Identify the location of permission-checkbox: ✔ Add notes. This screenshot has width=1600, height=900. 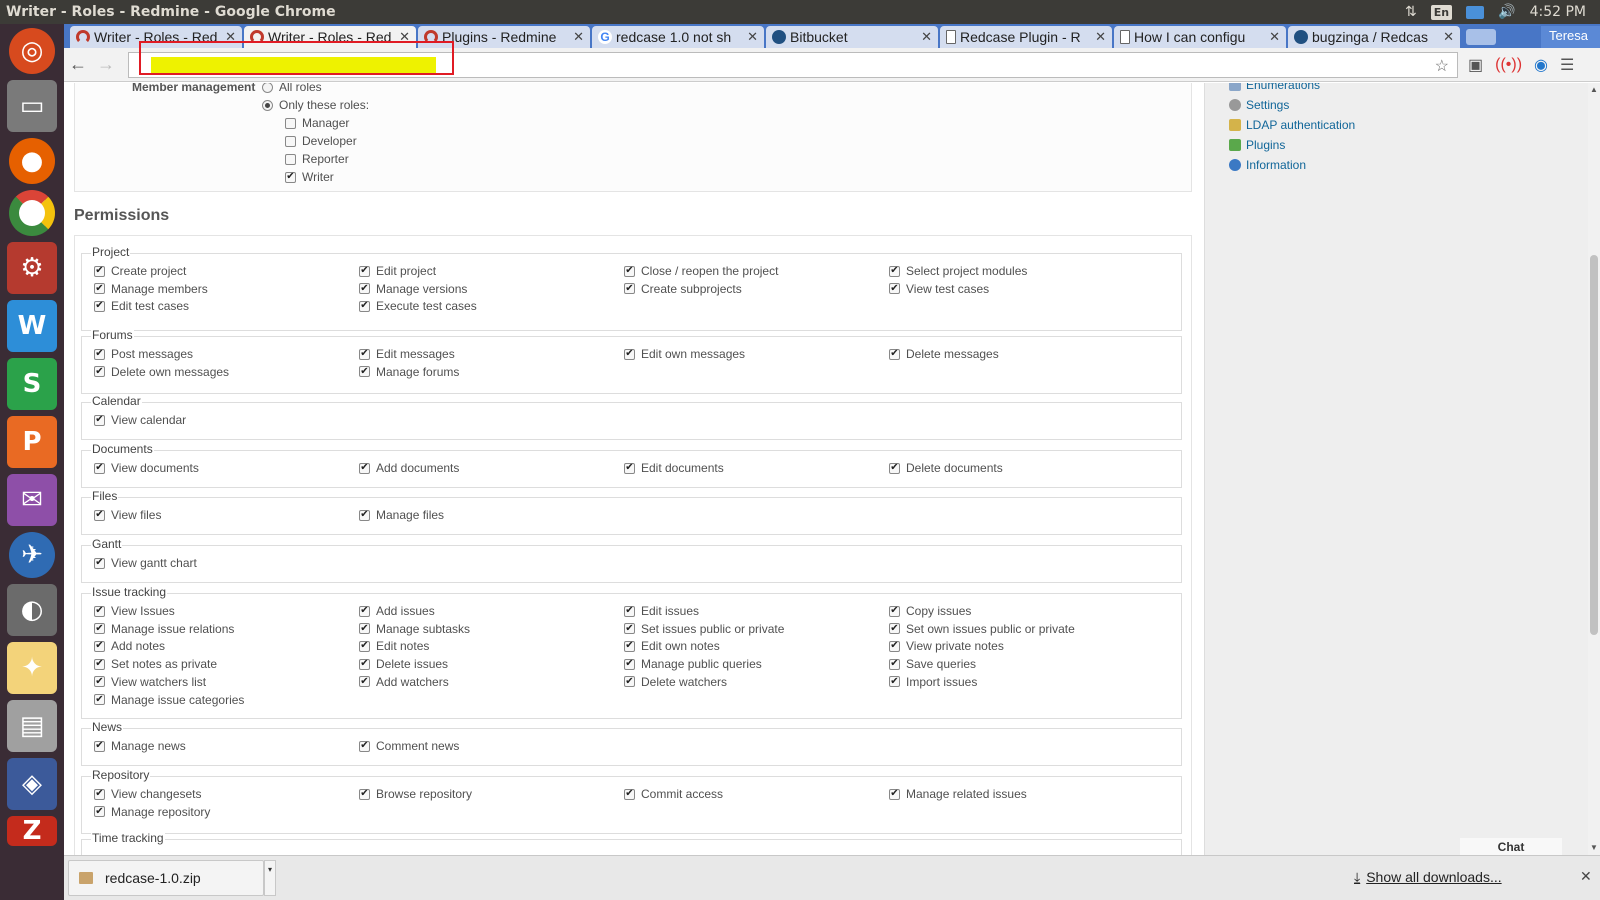
(129, 646).